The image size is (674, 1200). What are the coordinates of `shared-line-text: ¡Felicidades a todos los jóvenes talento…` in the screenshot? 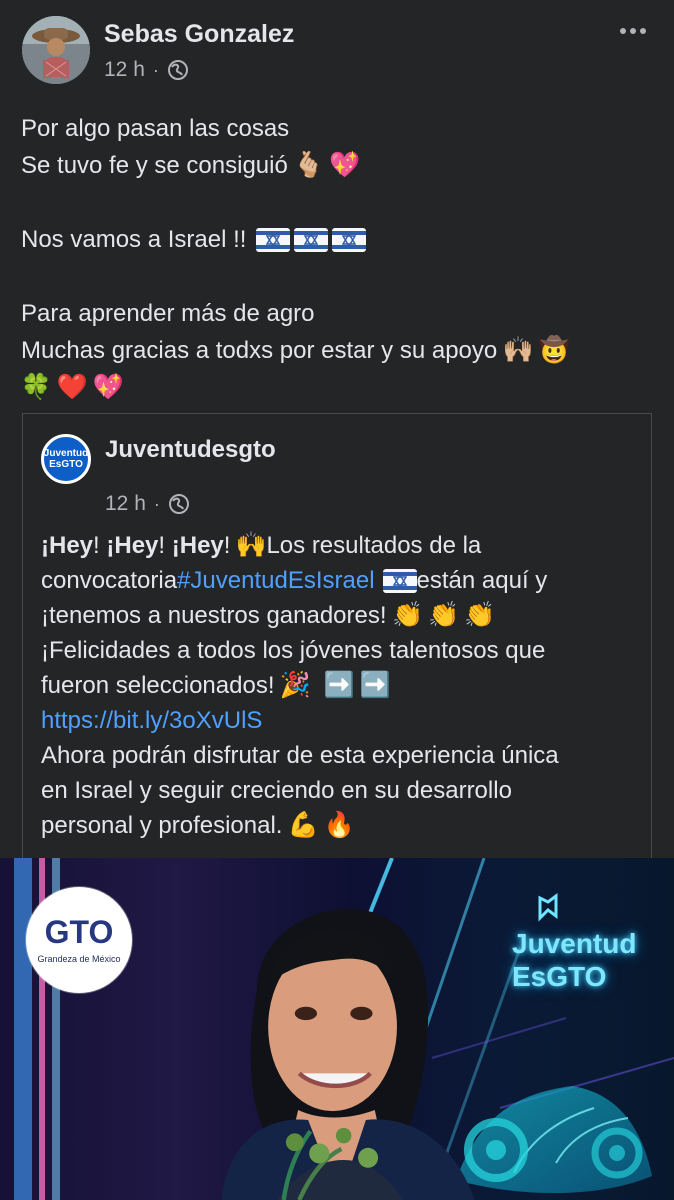 It's located at (293, 650).